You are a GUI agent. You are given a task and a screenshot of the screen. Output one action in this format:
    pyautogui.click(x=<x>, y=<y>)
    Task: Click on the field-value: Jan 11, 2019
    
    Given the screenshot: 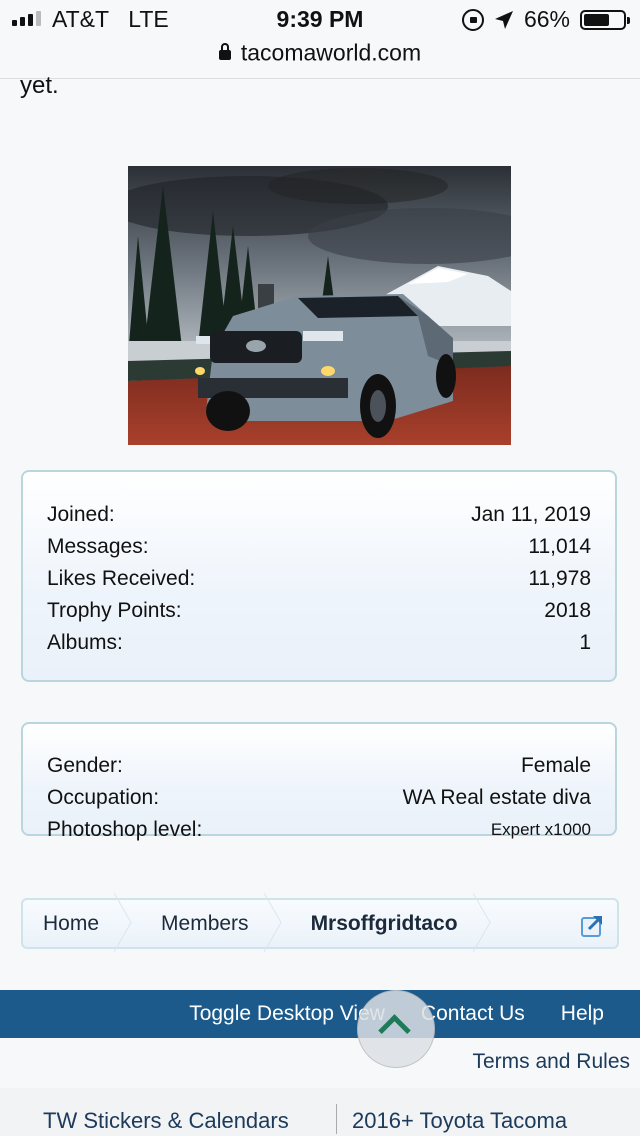 What is the action you would take?
    pyautogui.click(x=531, y=514)
    